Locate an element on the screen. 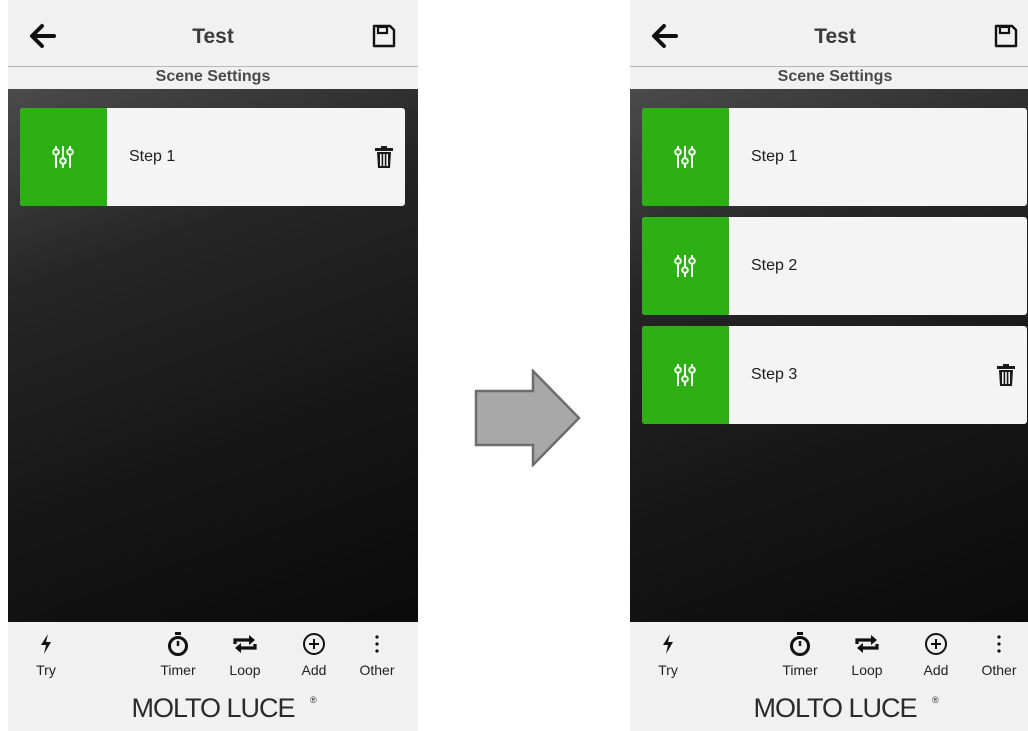 This screenshot has width=1028, height=731. right-arrow-icon is located at coordinates (527, 418).